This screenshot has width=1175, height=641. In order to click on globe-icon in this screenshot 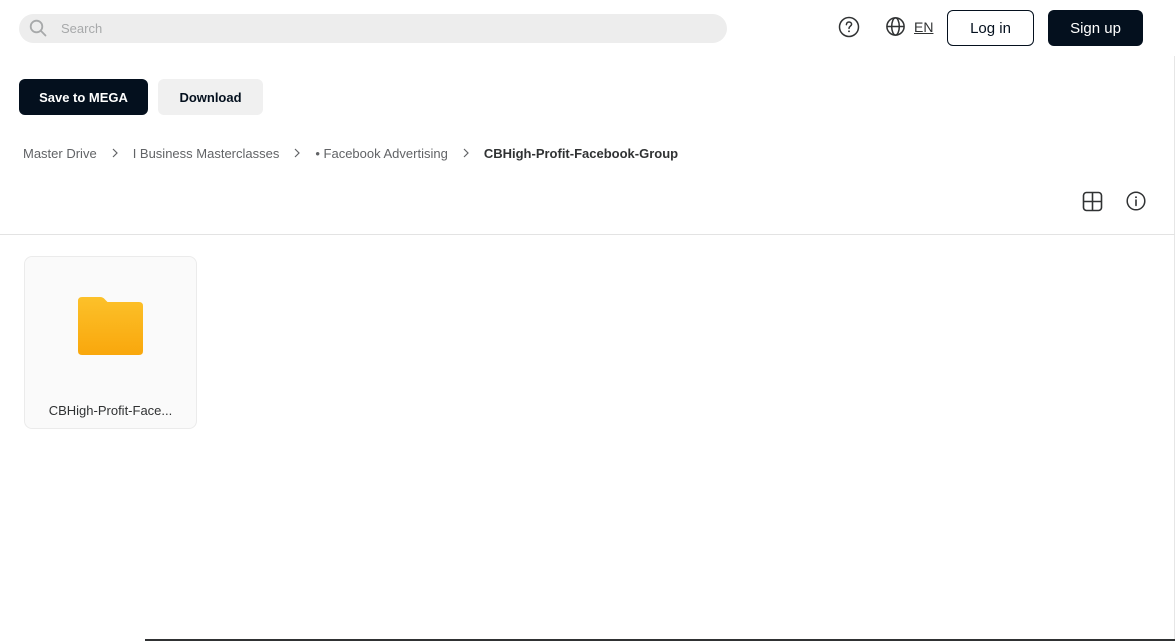, I will do `click(895, 26)`.